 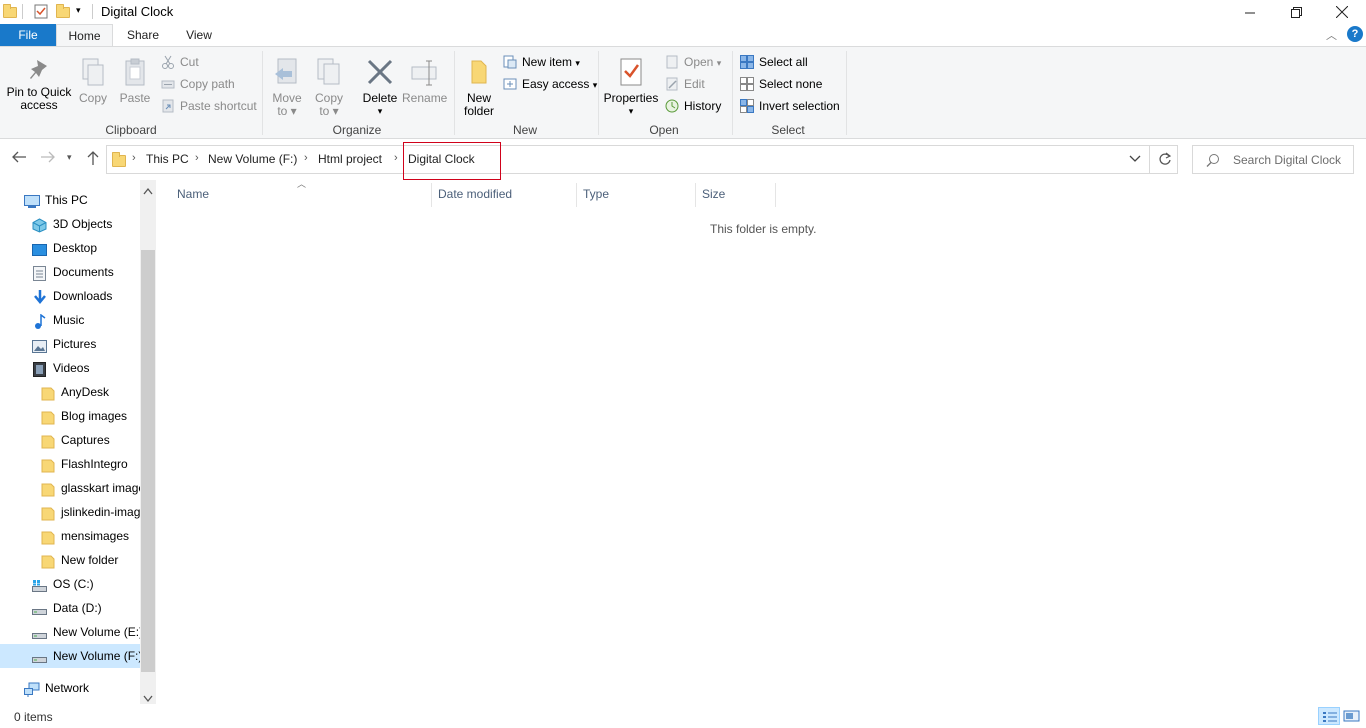 What do you see at coordinates (148, 191) in the screenshot?
I see `scroll-up-arrow-icon` at bounding box center [148, 191].